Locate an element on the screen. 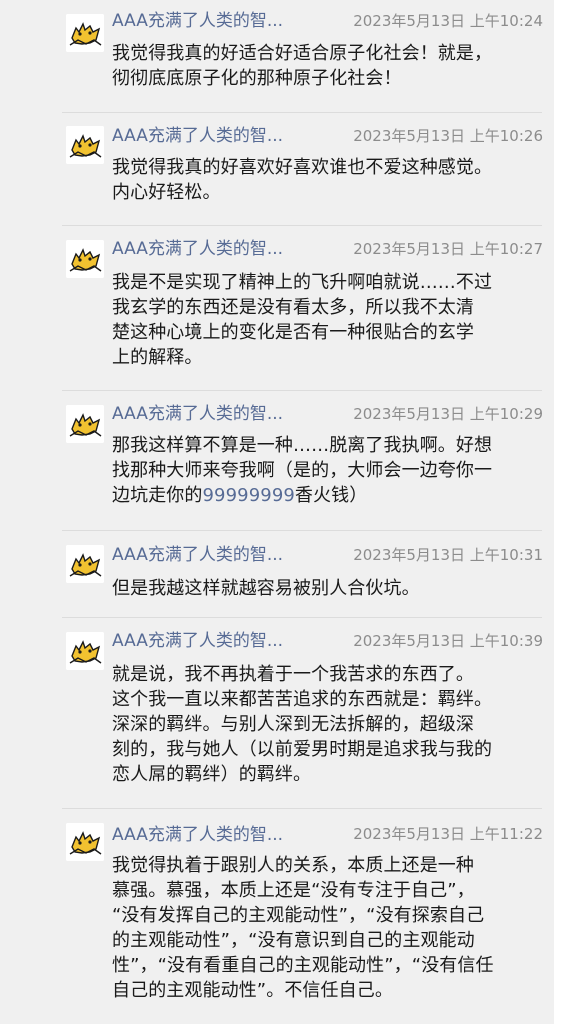 The height and width of the screenshot is (1024, 569). message-line: 深深的羁绊。与别人深到无法拆解的，超级深 is located at coordinates (293, 724).